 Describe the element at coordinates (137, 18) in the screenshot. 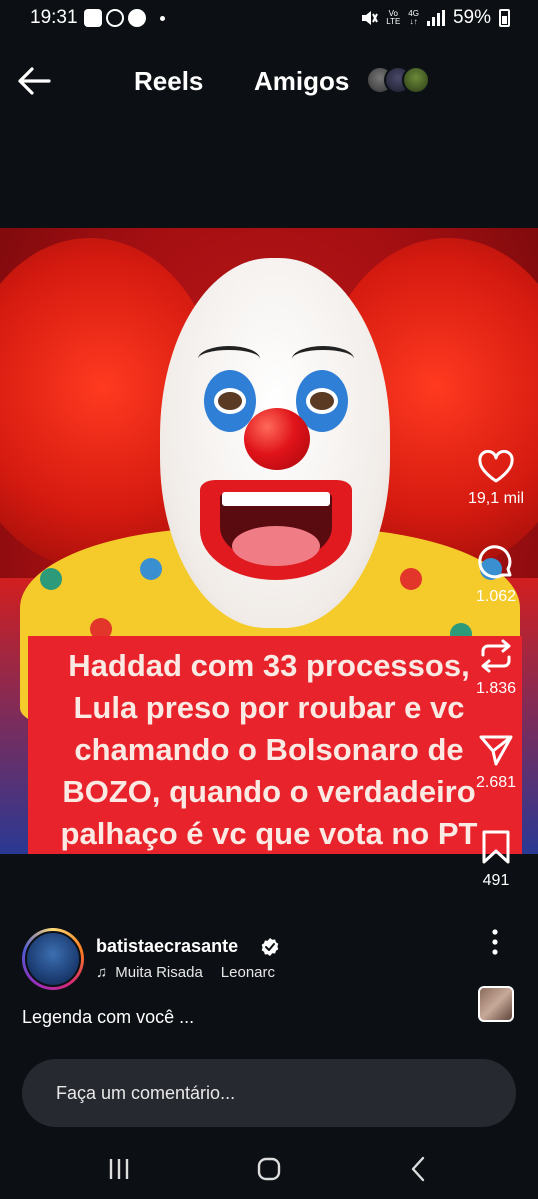

I see `facebook-icon` at that location.